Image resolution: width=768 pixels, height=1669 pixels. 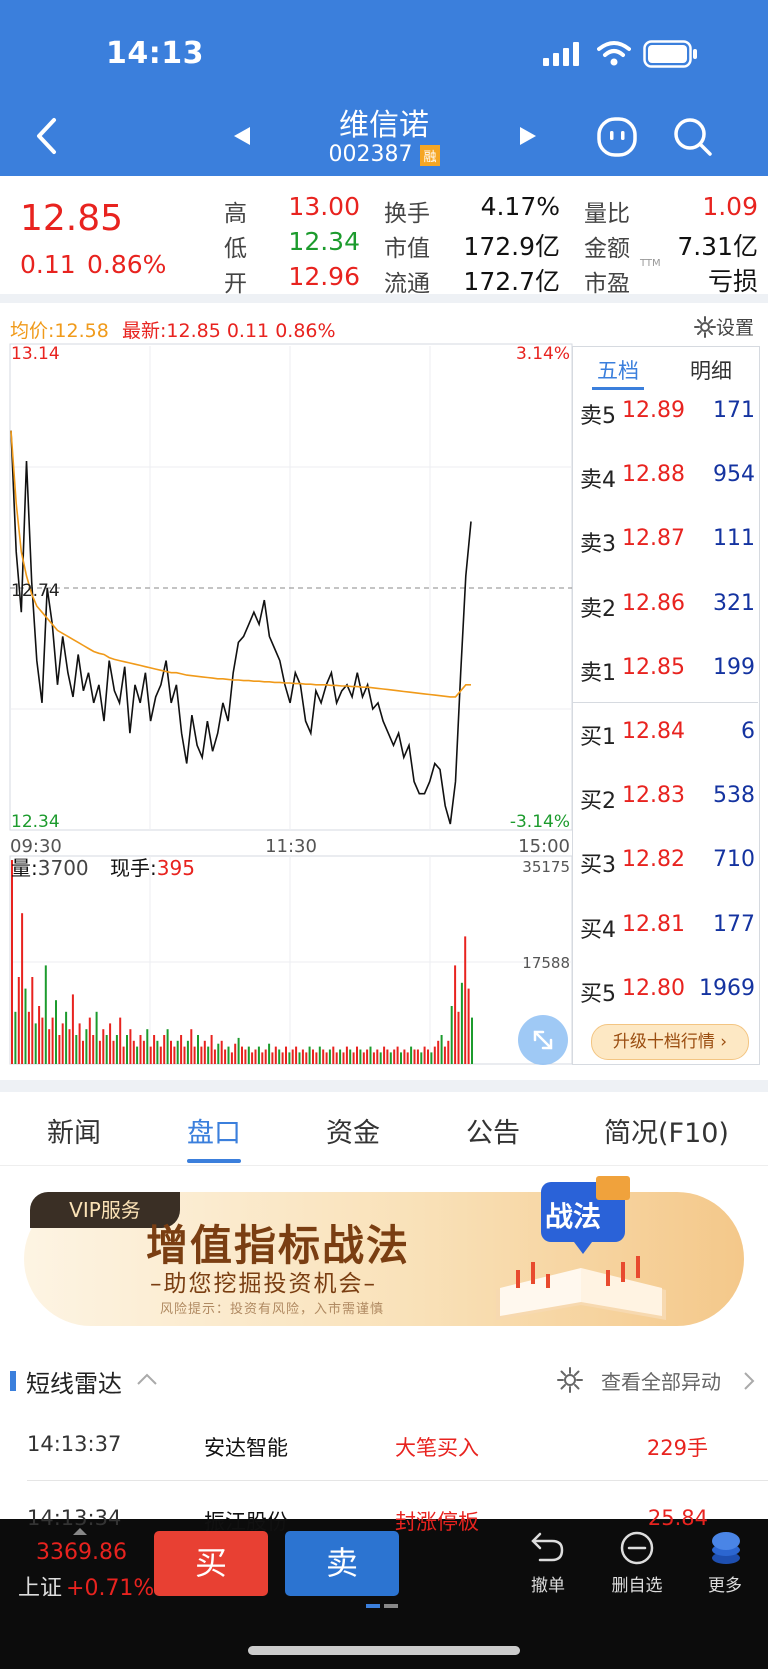 What do you see at coordinates (291, 960) in the screenshot?
I see `volume-panel-frame` at bounding box center [291, 960].